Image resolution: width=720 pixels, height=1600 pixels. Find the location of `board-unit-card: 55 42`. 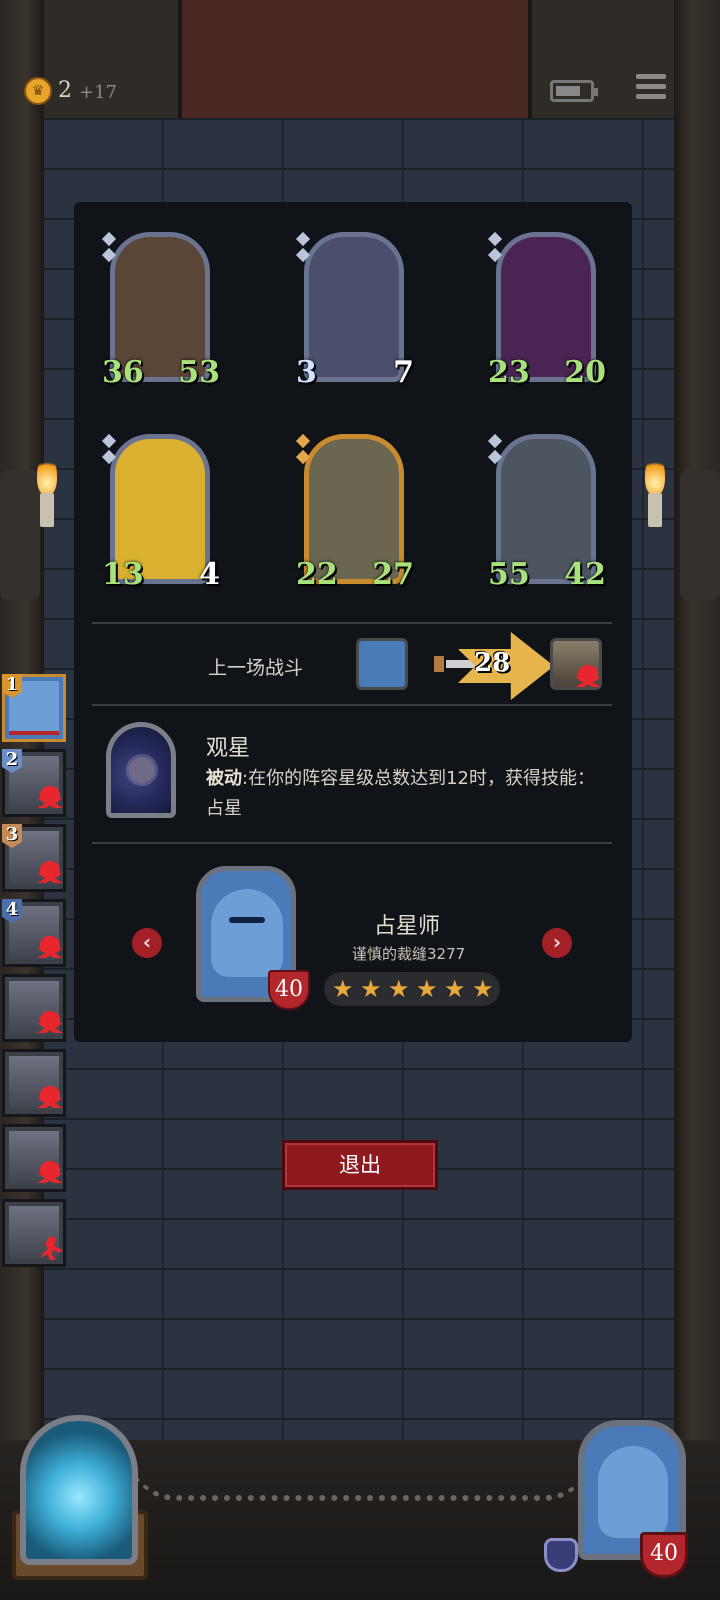

board-unit-card: 55 42 is located at coordinates (546, 513).